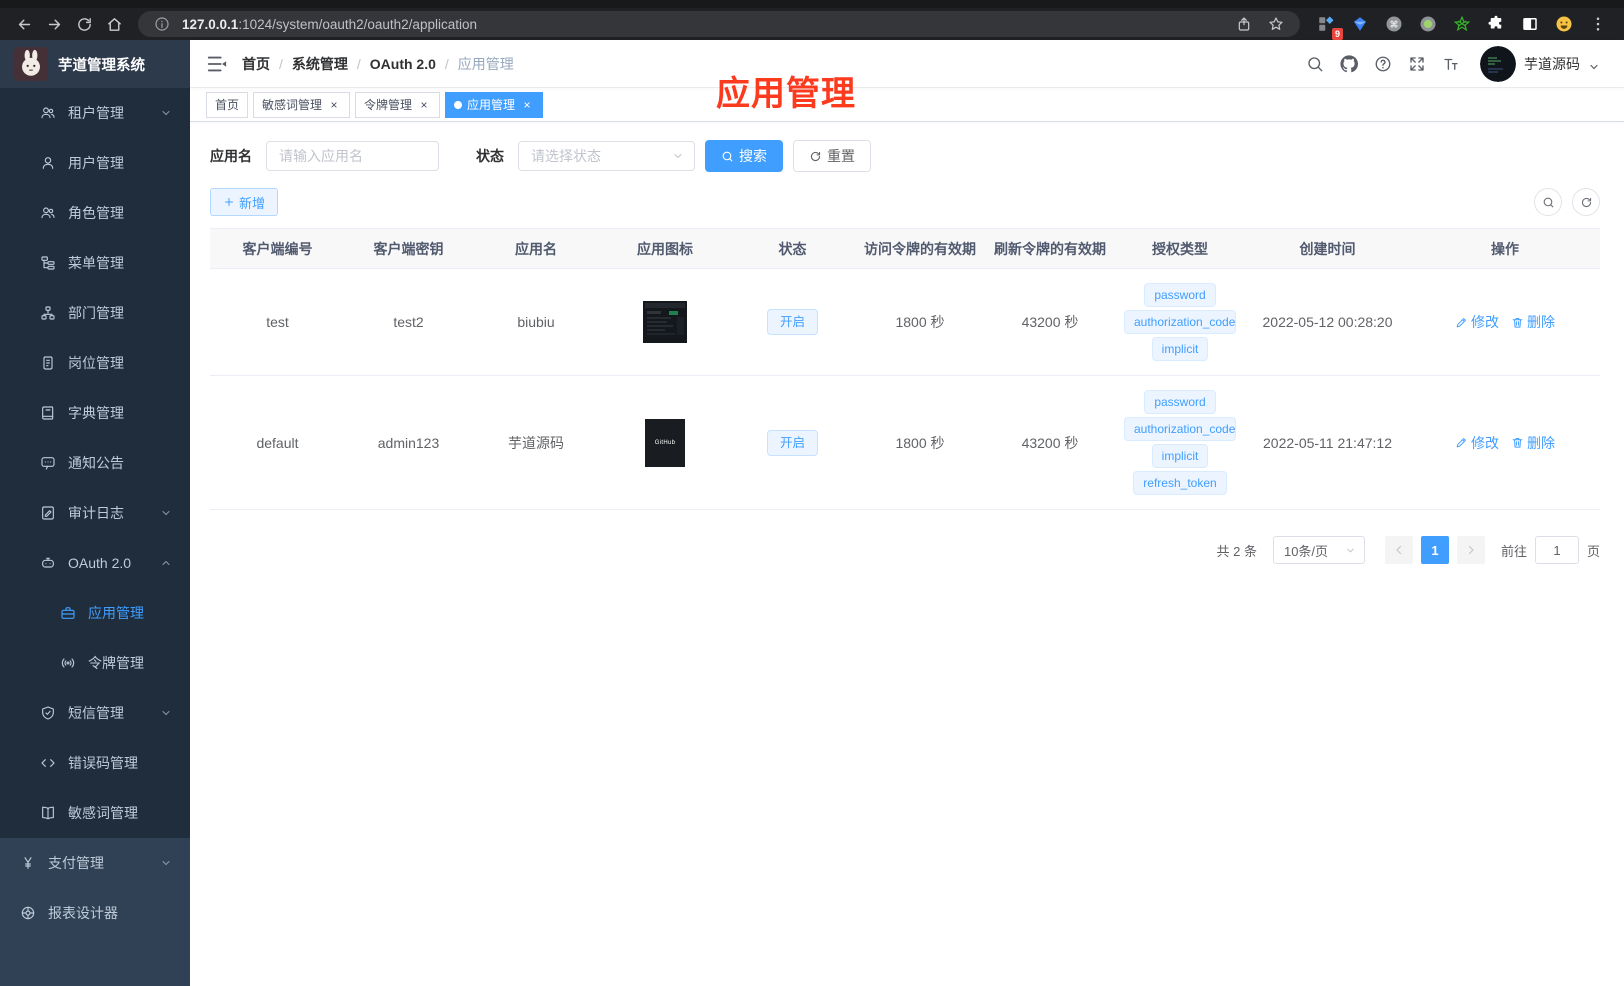 This screenshot has height=986, width=1624. I want to click on extension-emoji-icon, so click(1564, 24).